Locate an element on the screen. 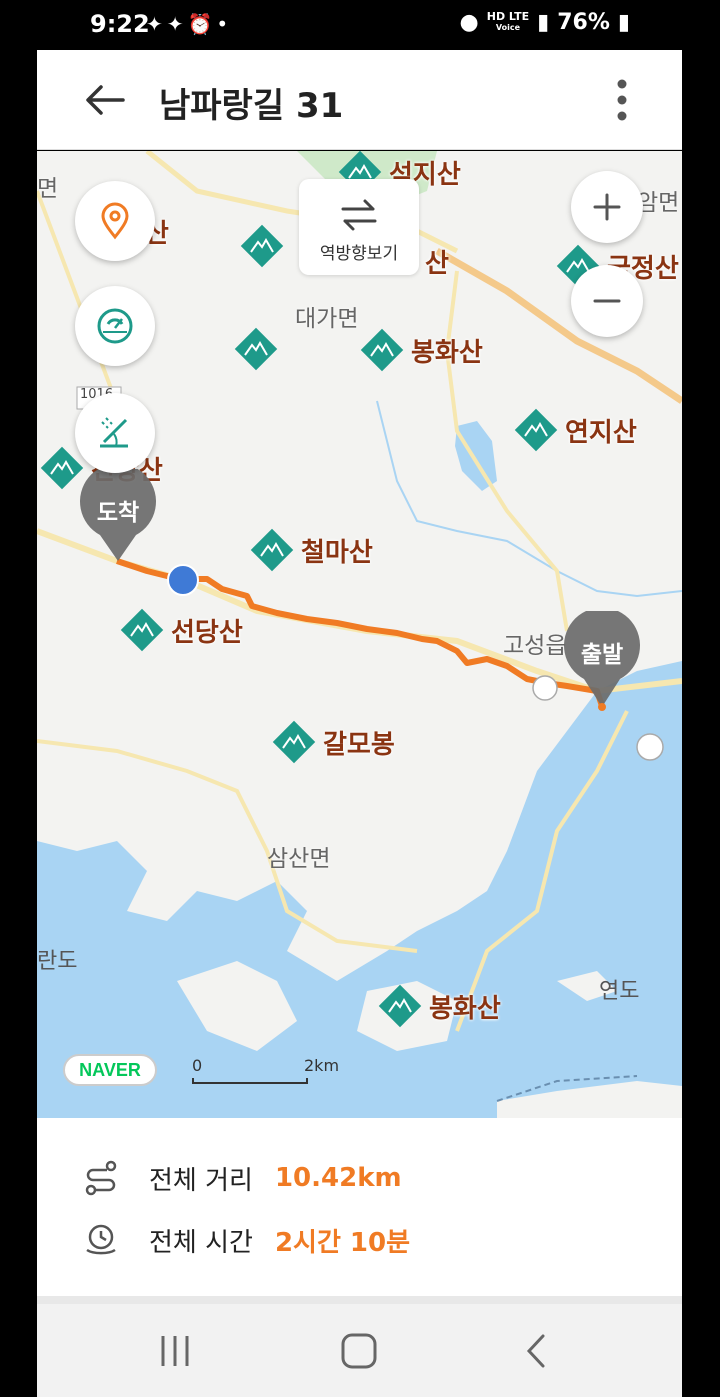 Image resolution: width=720 pixels, height=1397 pixels. more-options-icon is located at coordinates (622, 100).